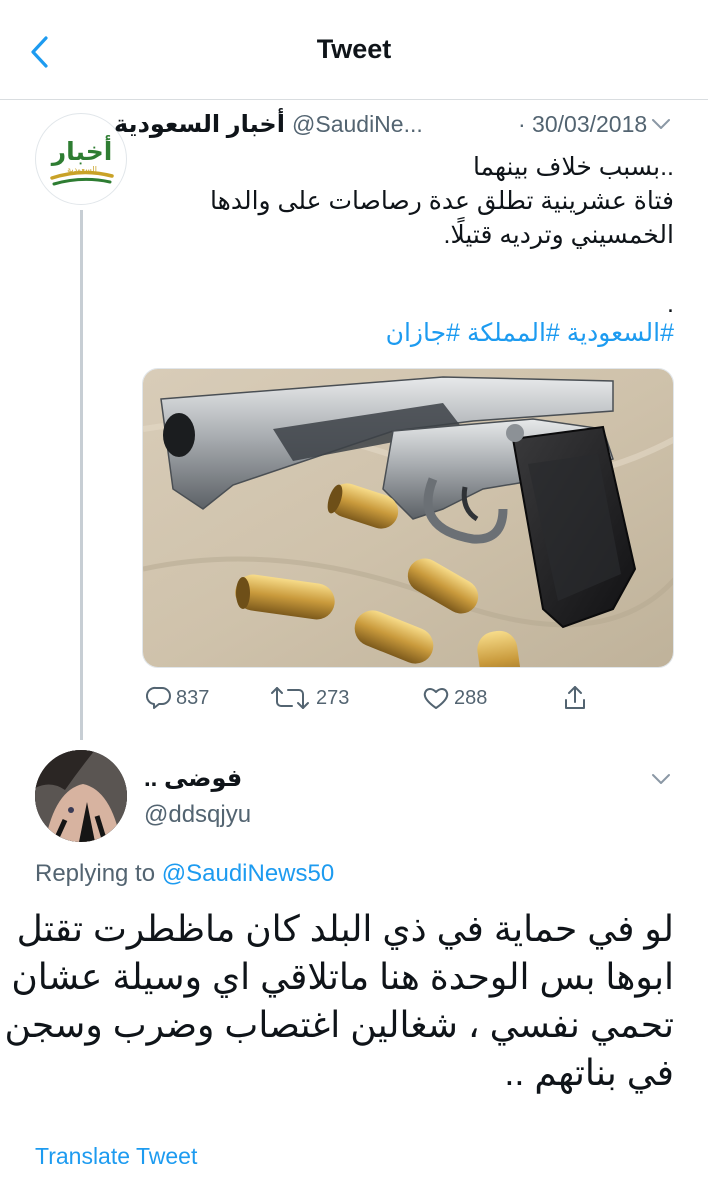 The width and height of the screenshot is (708, 1200). I want to click on replying-mention-link: @SaudiNews50, so click(248, 873).